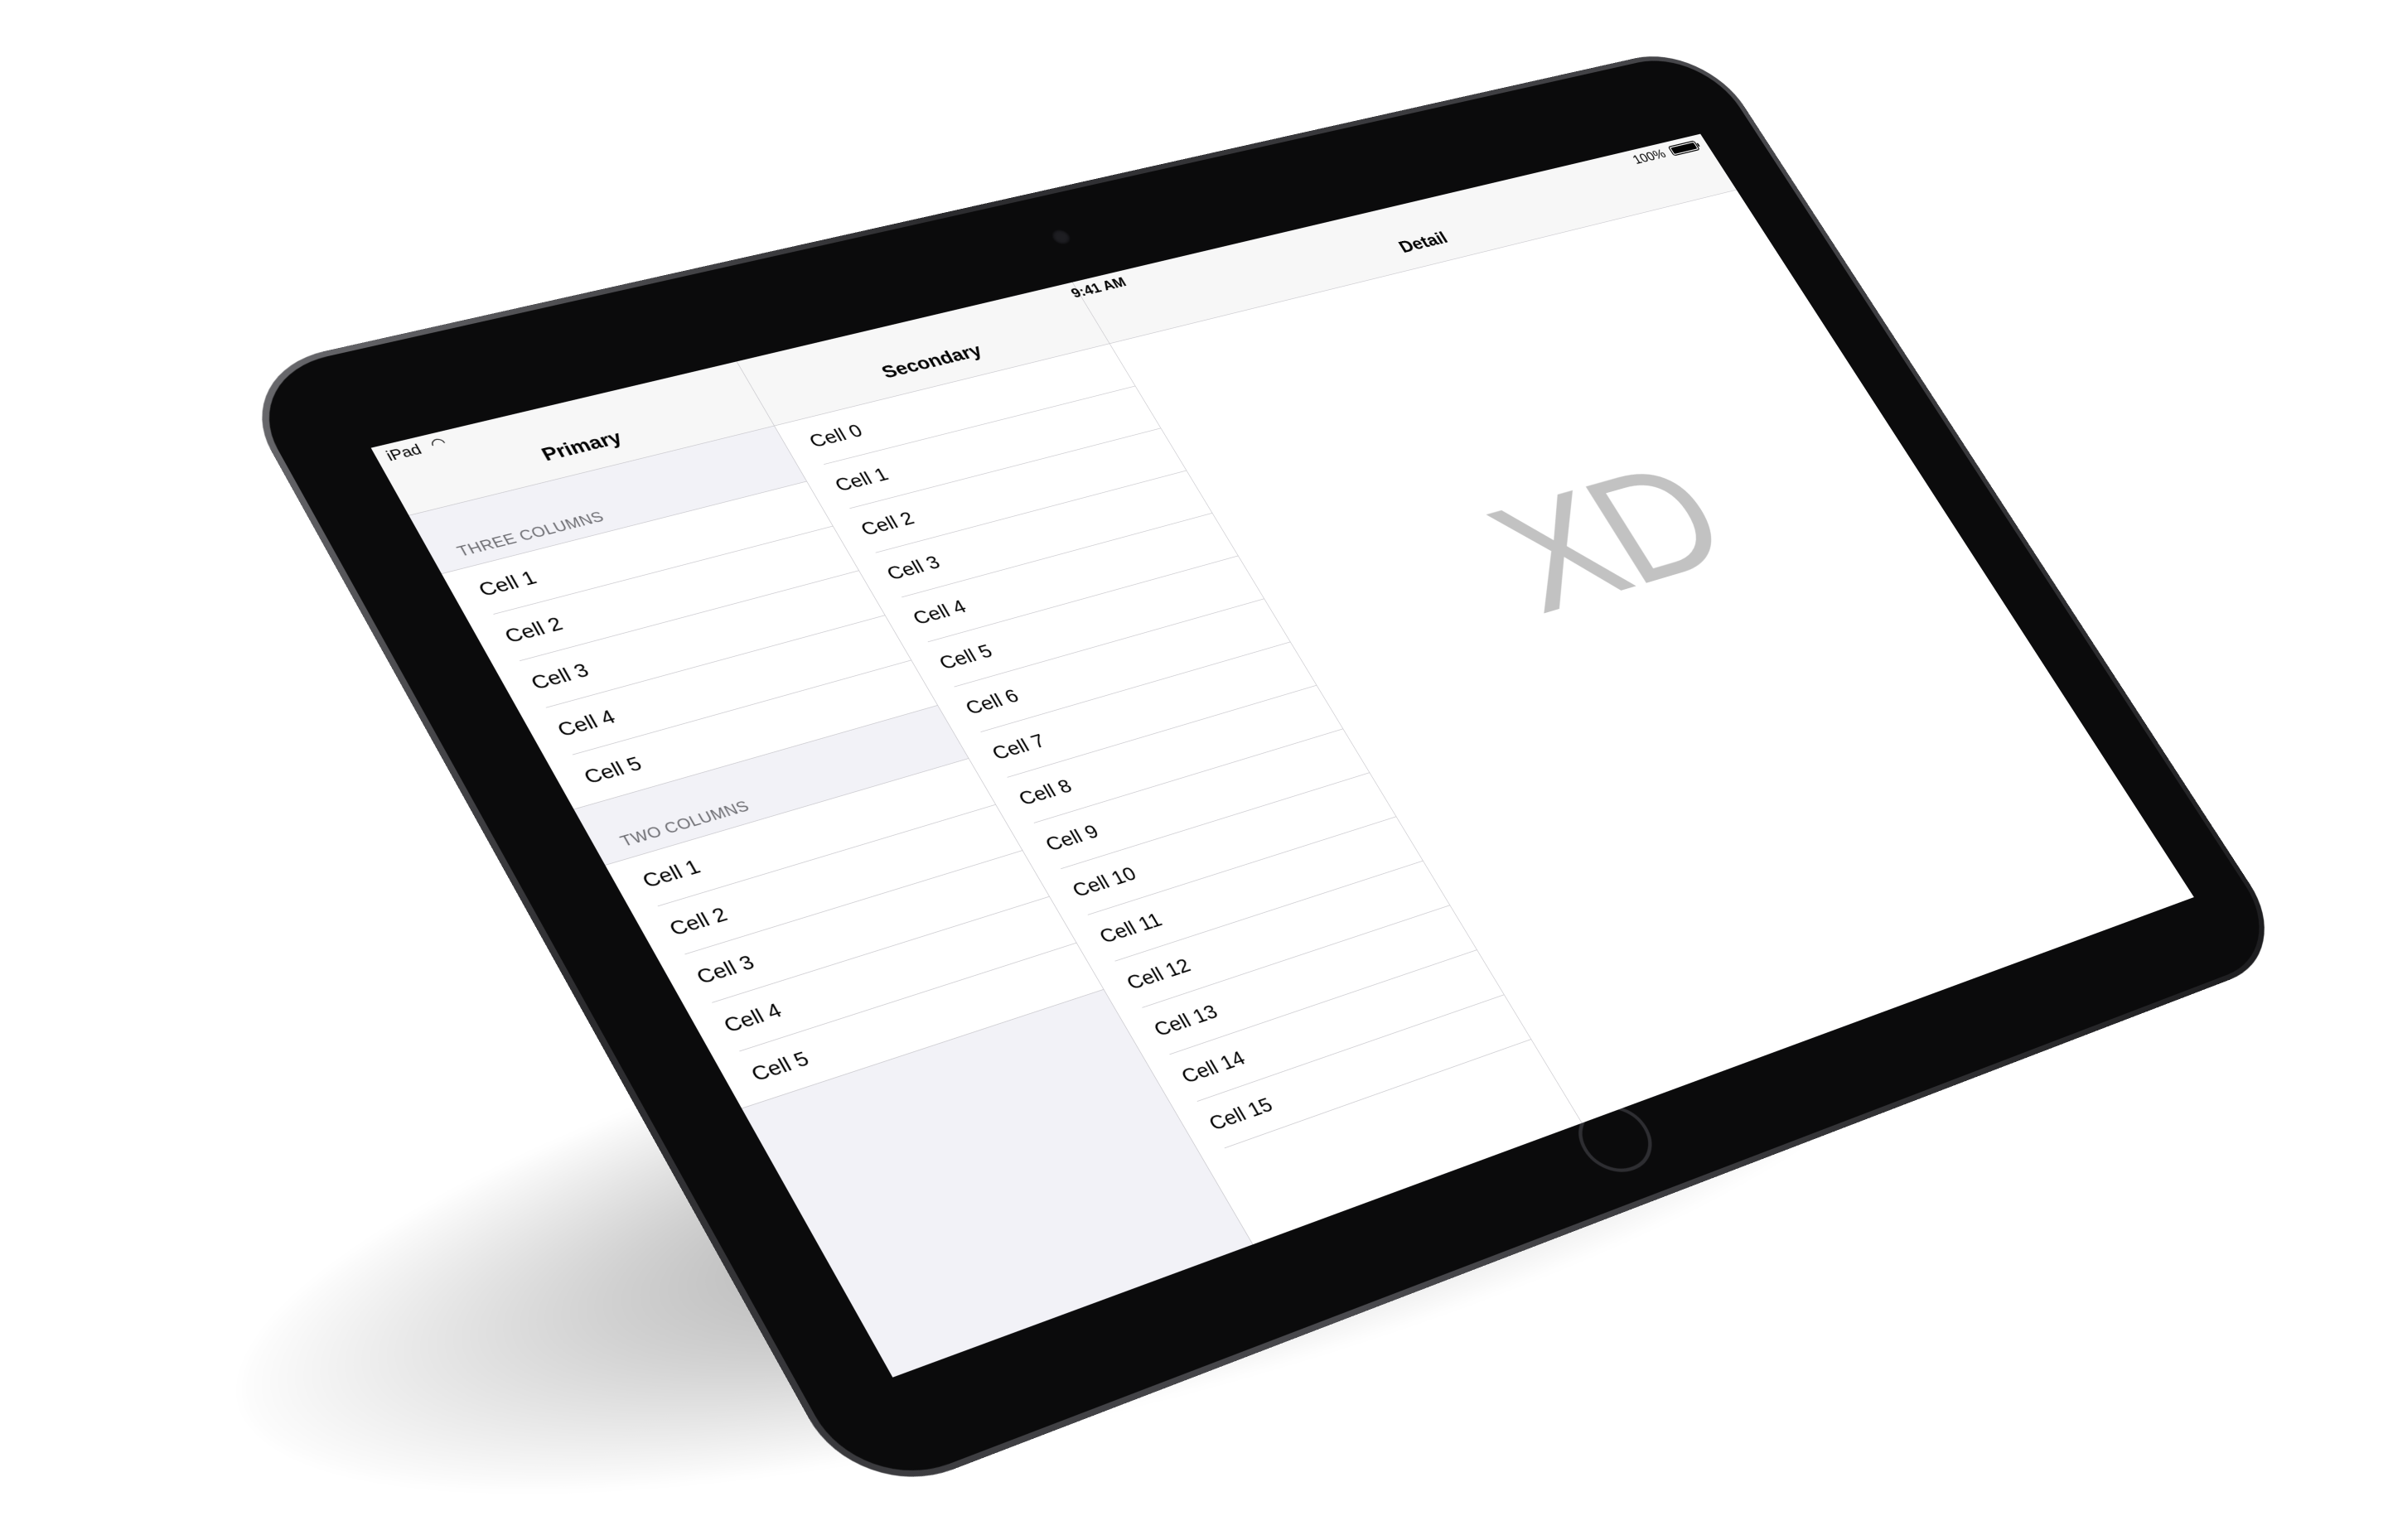  What do you see at coordinates (1061, 236) in the screenshot?
I see `camera-icon` at bounding box center [1061, 236].